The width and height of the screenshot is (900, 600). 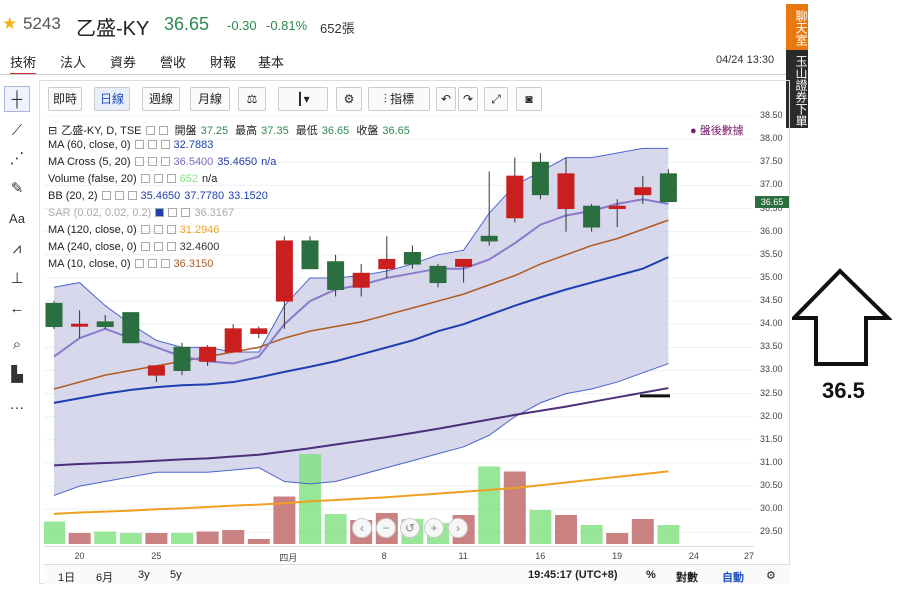 I want to click on undo-icon: ↶, so click(x=446, y=99).